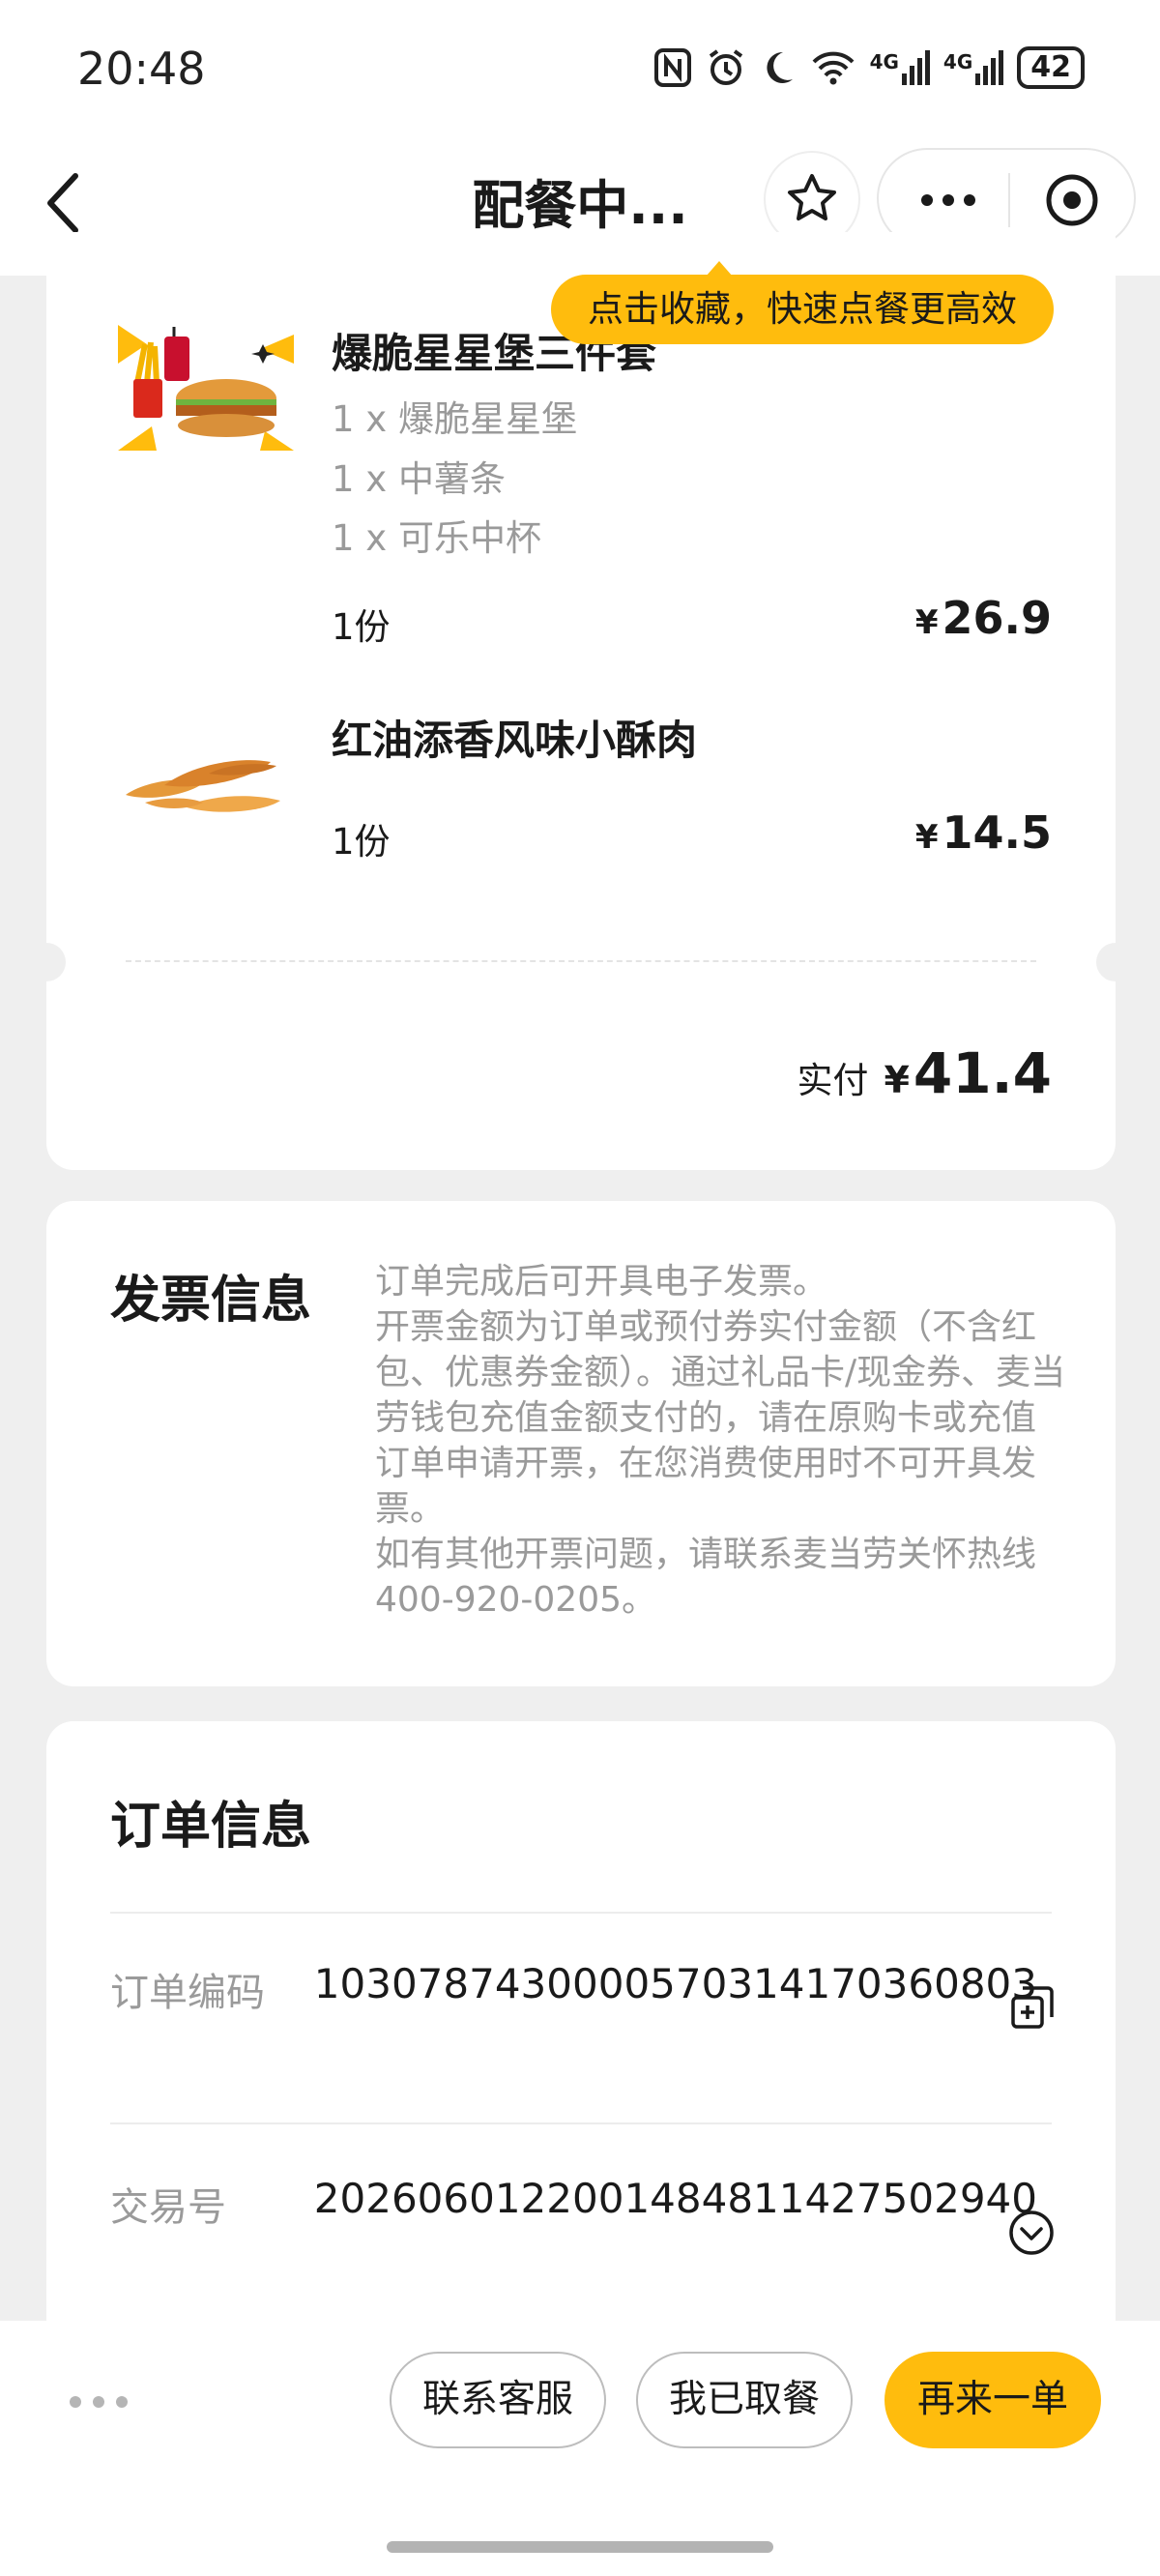 The height and width of the screenshot is (2576, 1160). What do you see at coordinates (580, 67) in the screenshot?
I see `status-bar: 20:48 4G 4G 42` at bounding box center [580, 67].